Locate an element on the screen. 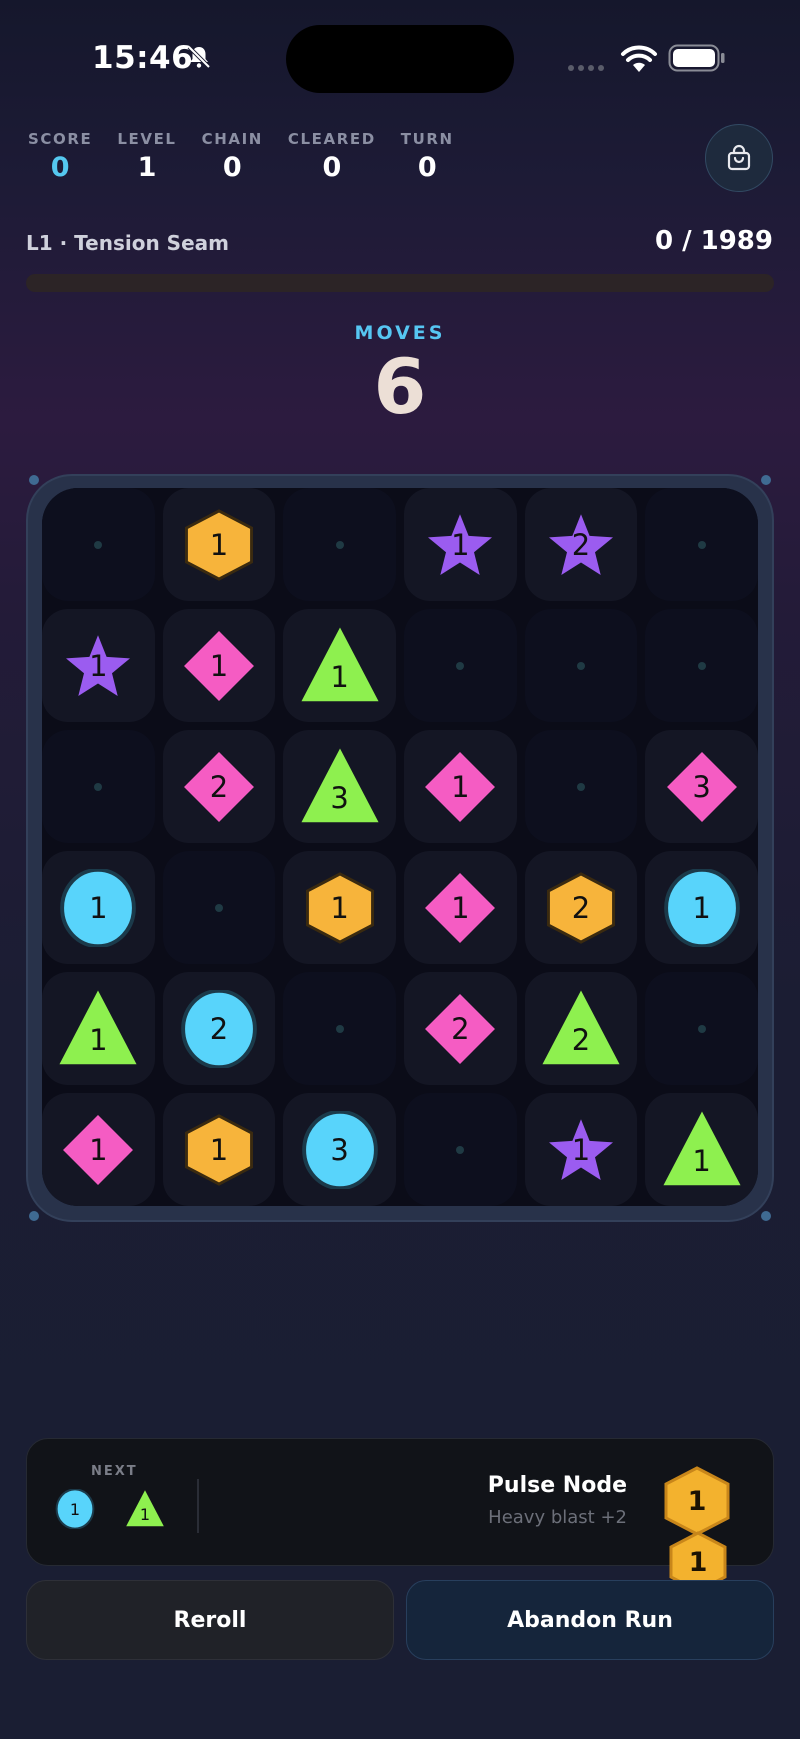 The height and width of the screenshot is (1739, 800). circle-piece: 3 is located at coordinates (340, 1149).